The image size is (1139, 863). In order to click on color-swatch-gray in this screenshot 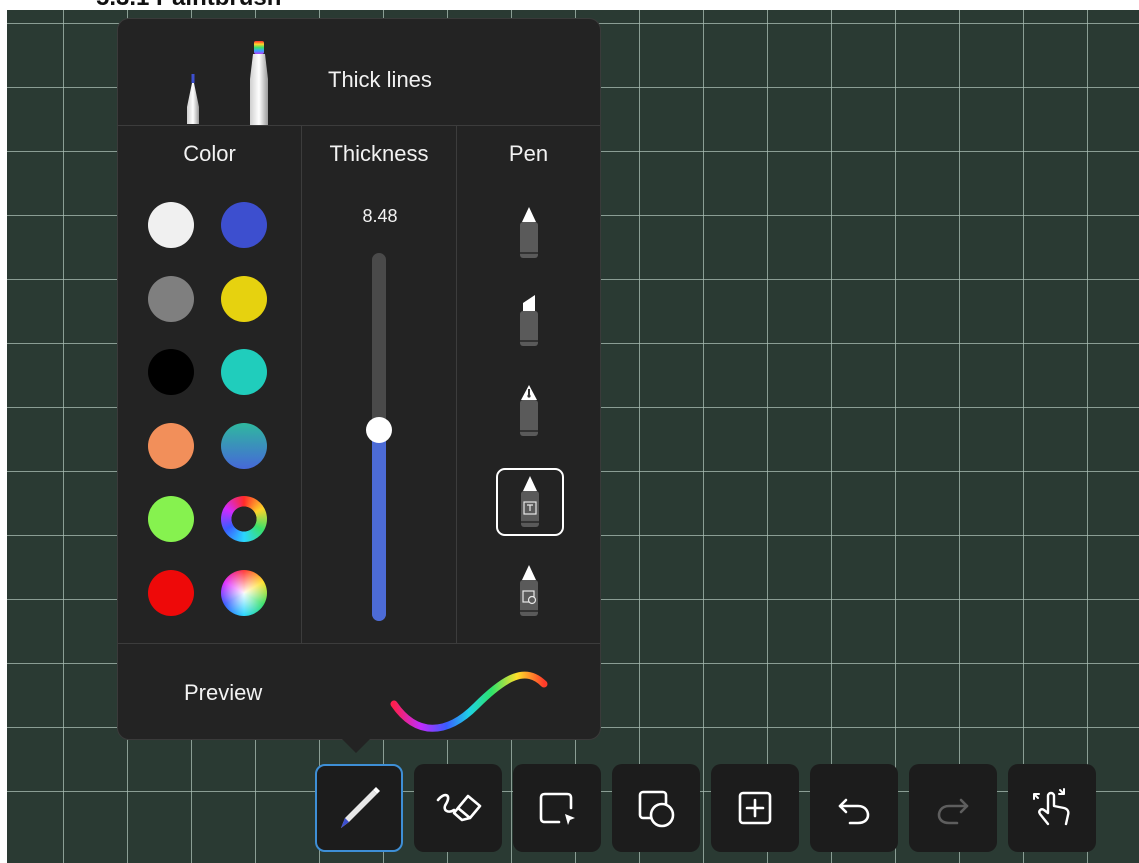, I will do `click(171, 298)`.